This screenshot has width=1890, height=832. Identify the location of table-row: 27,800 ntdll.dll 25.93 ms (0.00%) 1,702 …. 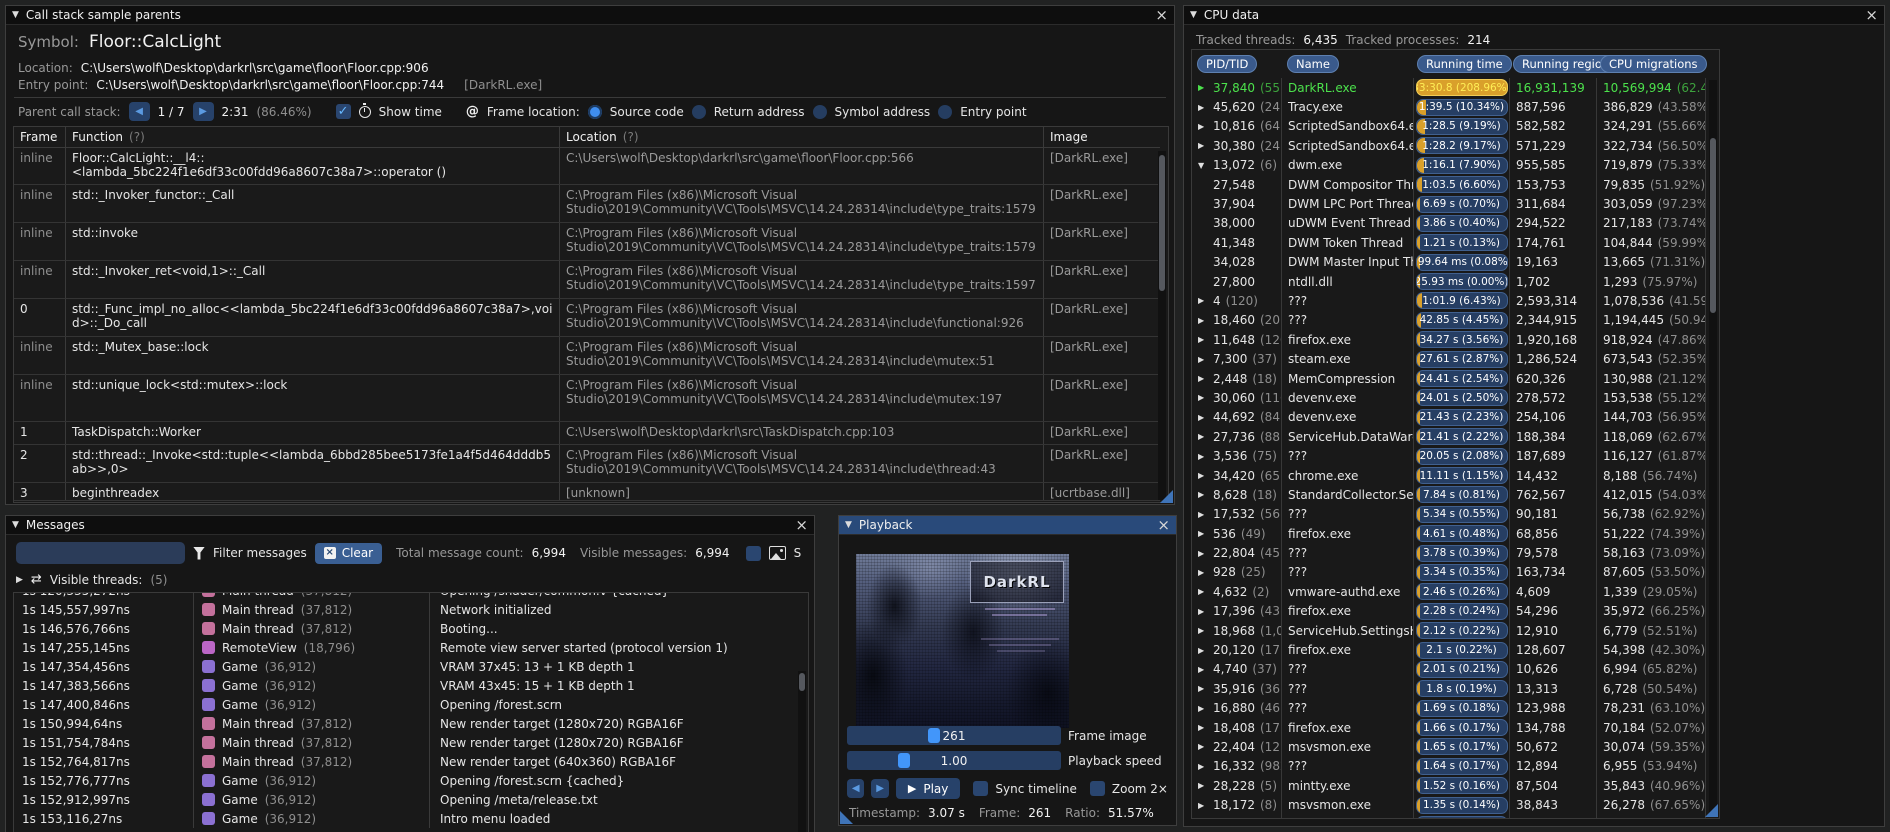
(1451, 281).